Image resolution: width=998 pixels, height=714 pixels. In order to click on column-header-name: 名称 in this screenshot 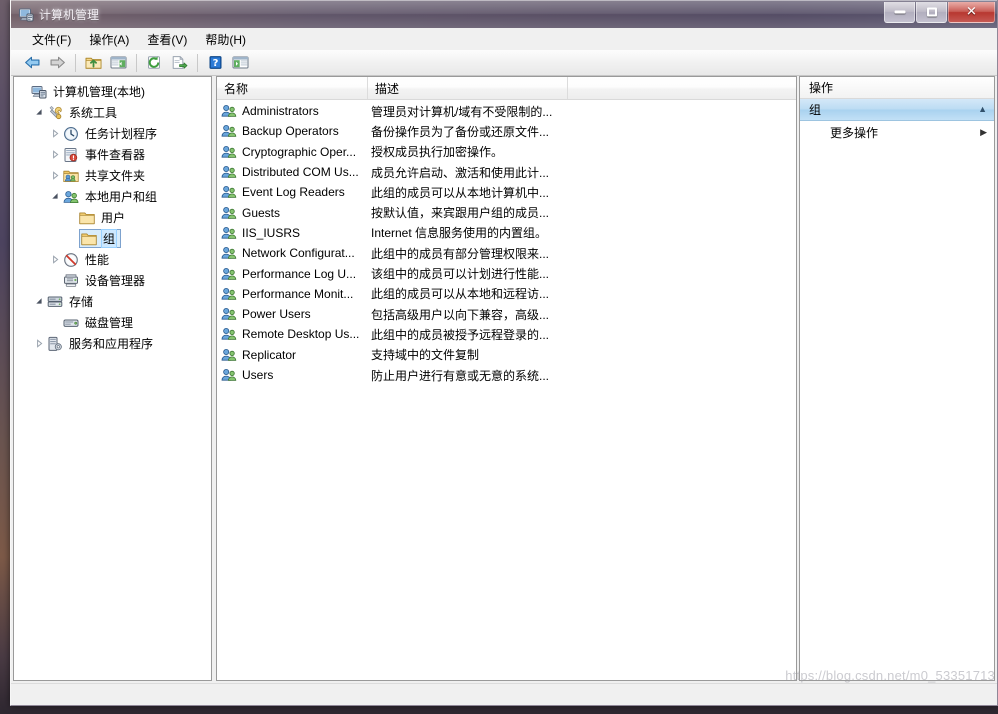, I will do `click(292, 88)`.